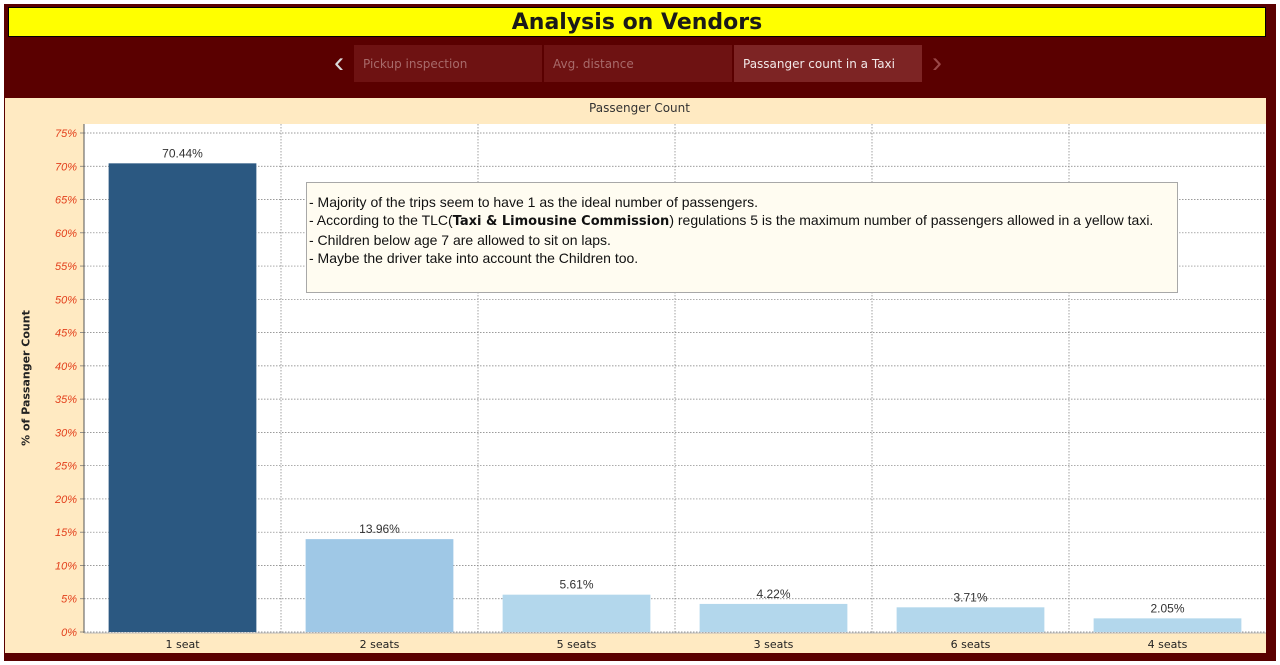 This screenshot has width=1280, height=665. What do you see at coordinates (66, 201) in the screenshot?
I see `y-tick-label: 65%` at bounding box center [66, 201].